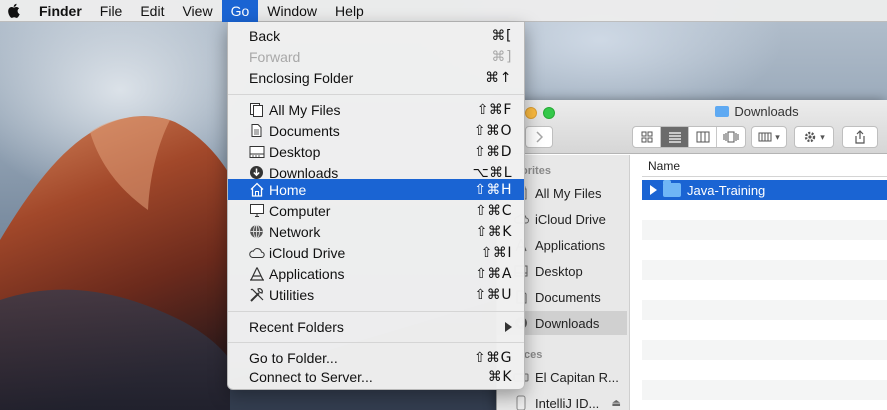 Image resolution: width=887 pixels, height=410 pixels. I want to click on menu-item-all-my-files: All My Files ⇧⌘F, so click(376, 109).